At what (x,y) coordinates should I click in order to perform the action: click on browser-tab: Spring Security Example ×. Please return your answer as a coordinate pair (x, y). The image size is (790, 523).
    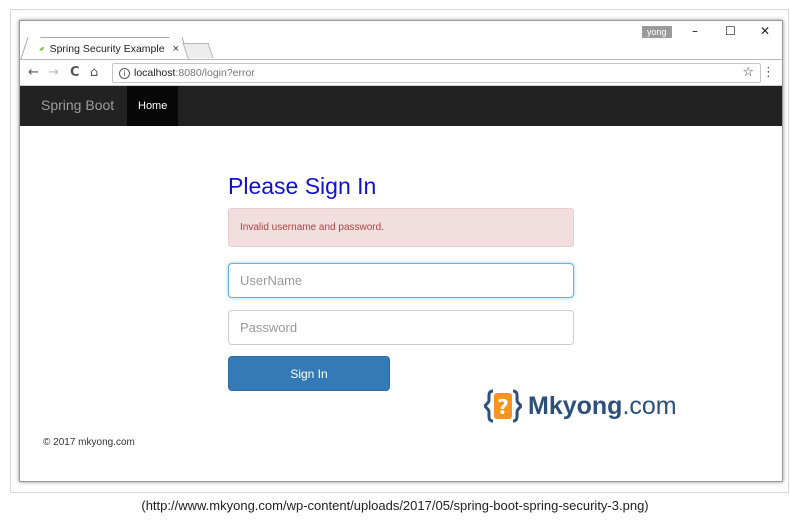
    Looking at the image, I should click on (105, 48).